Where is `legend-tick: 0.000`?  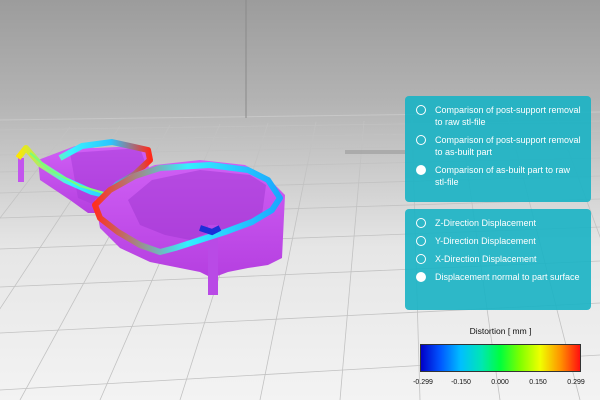 legend-tick: 0.000 is located at coordinates (500, 382).